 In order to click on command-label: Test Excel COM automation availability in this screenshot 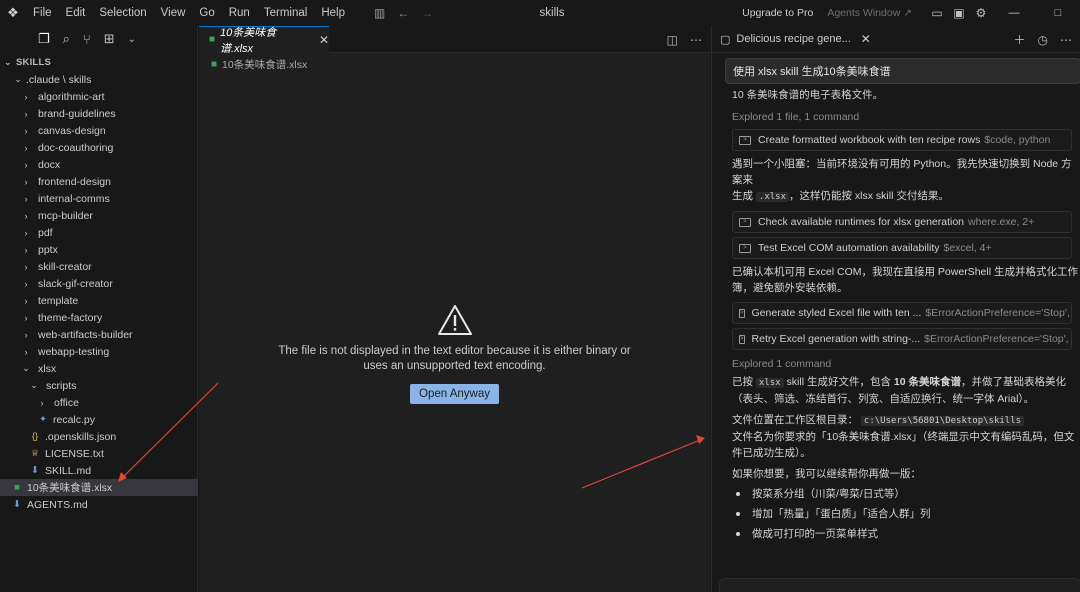, I will do `click(849, 248)`.